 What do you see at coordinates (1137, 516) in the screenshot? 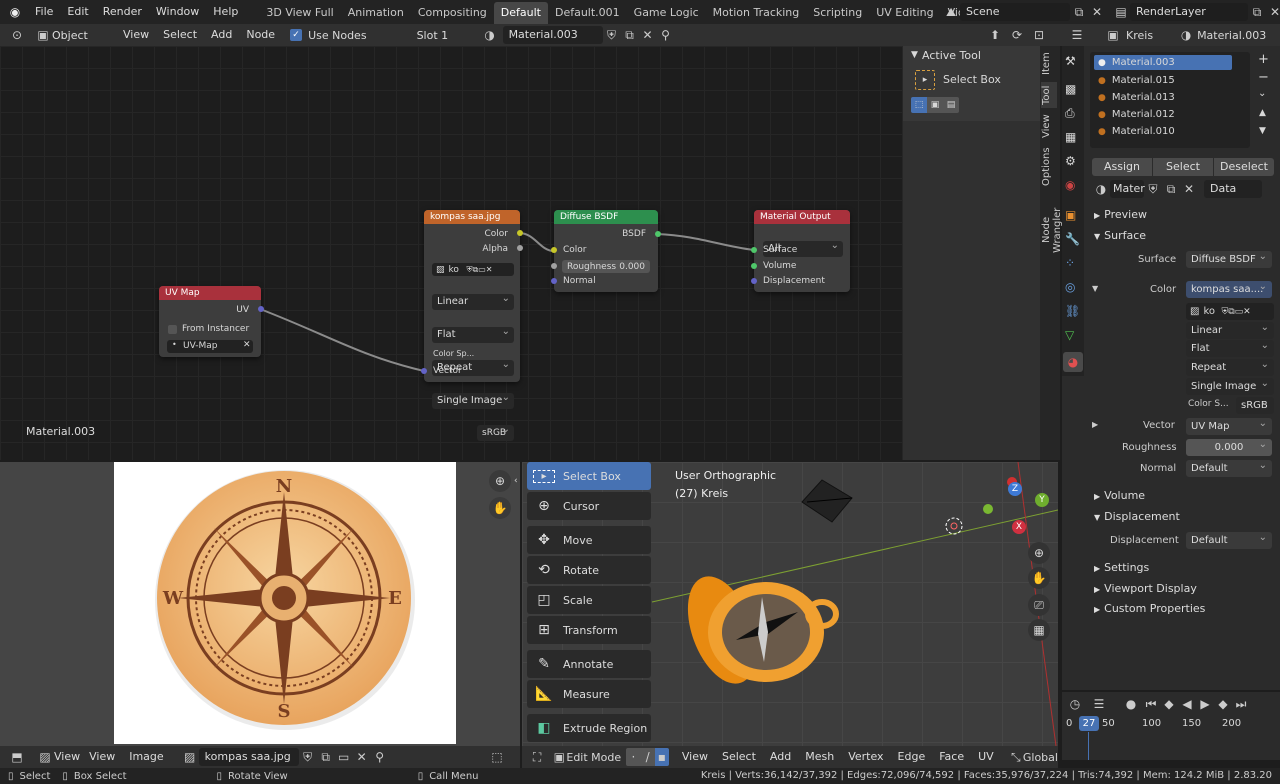
I see `displacement-section: ▼ Displacement` at bounding box center [1137, 516].